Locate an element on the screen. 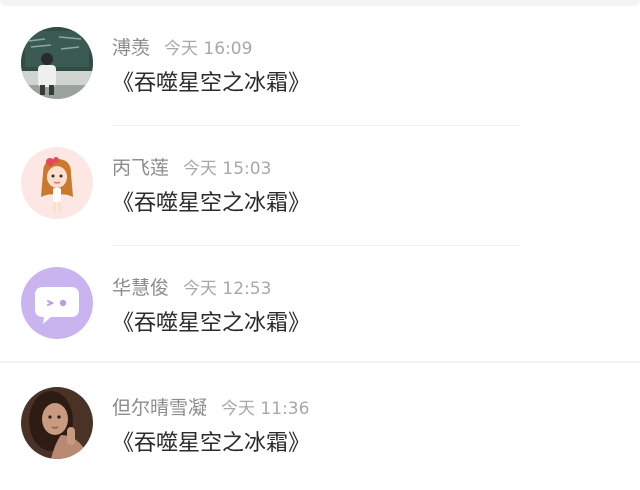 Image resolution: width=640 pixels, height=490 pixels. cartoon-girl-avatar is located at coordinates (57, 183).